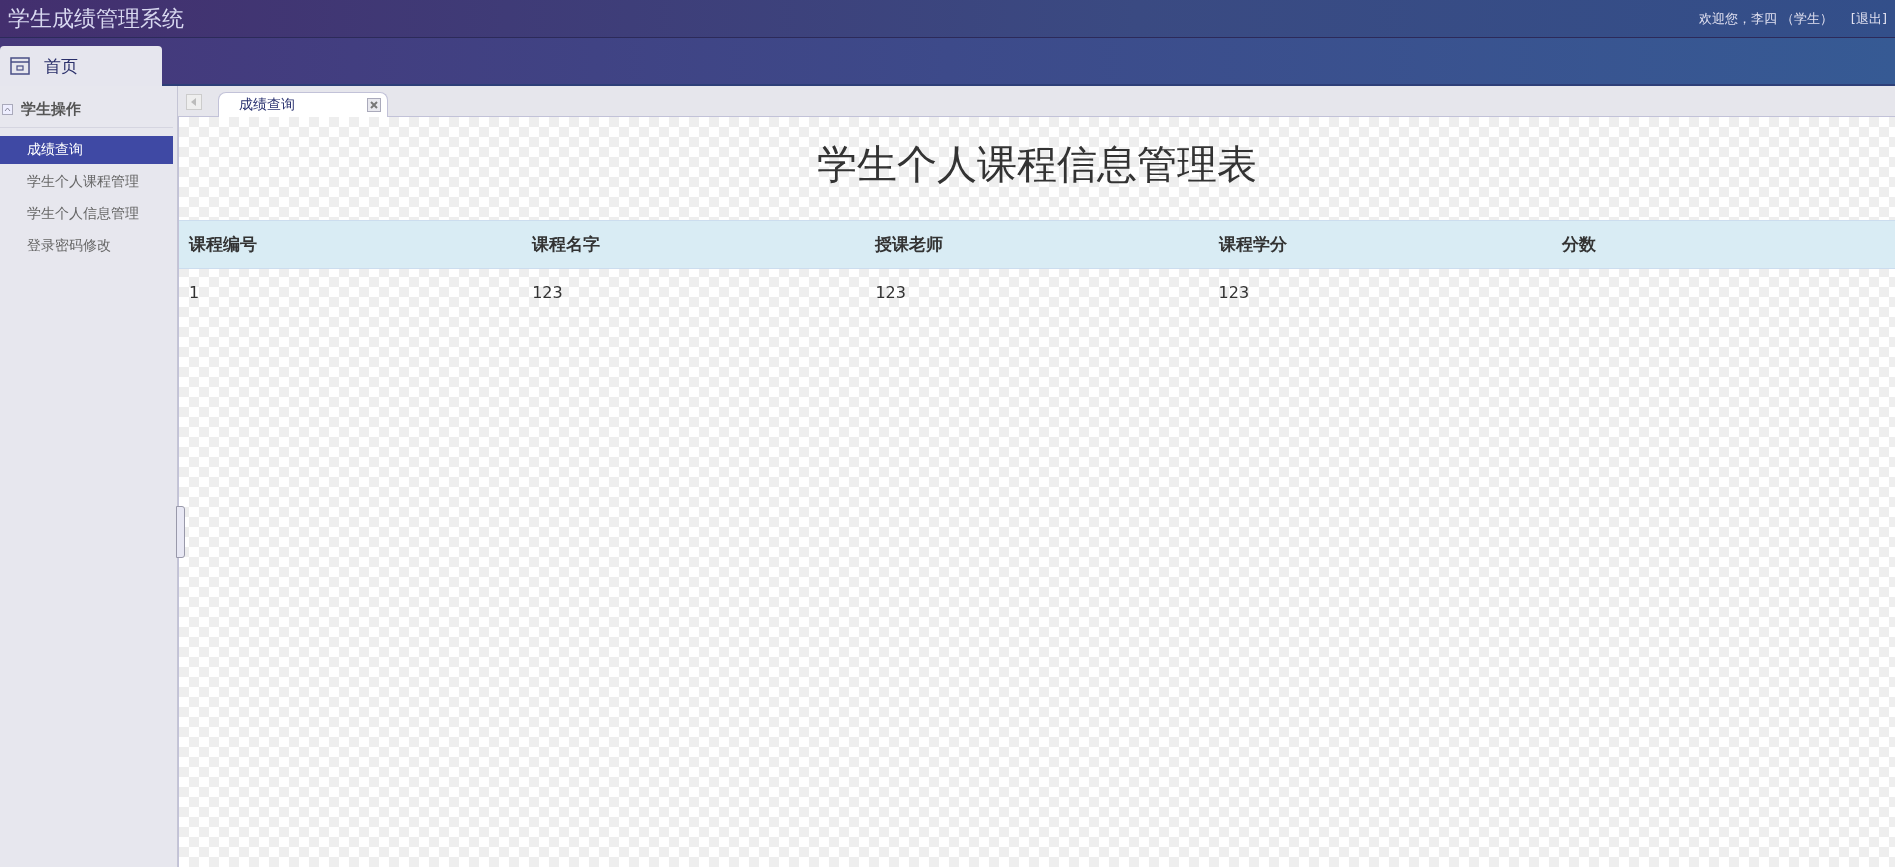 The height and width of the screenshot is (867, 1895). Describe the element at coordinates (180, 532) in the screenshot. I see `collapse-handle` at that location.